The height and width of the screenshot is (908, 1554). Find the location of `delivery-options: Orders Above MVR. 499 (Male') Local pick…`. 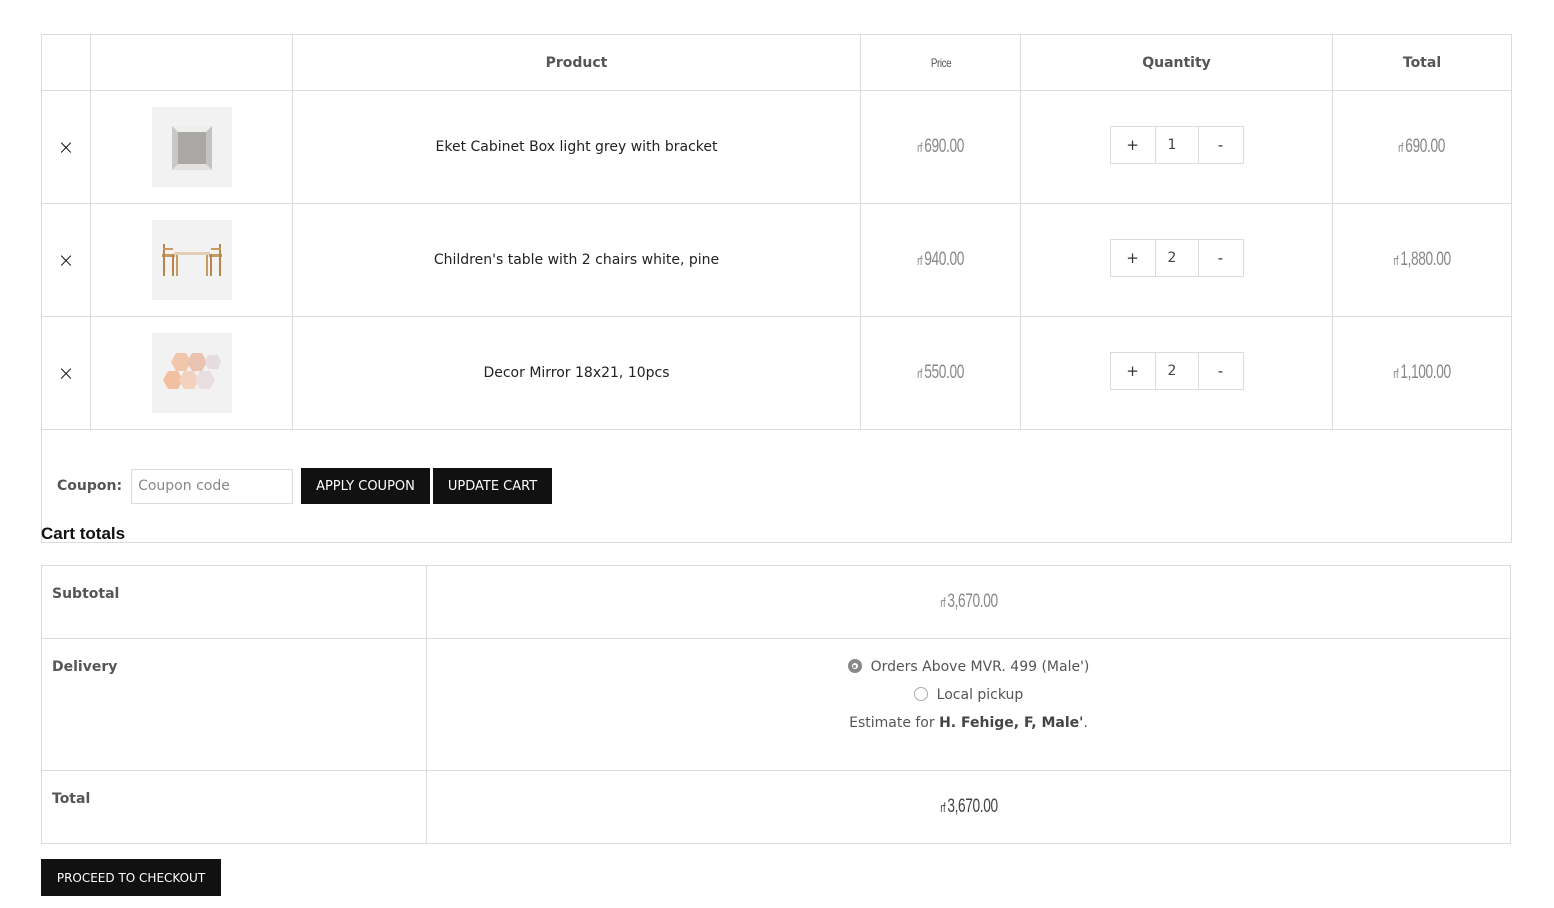

delivery-options: Orders Above MVR. 499 (Male') Local pick… is located at coordinates (968, 681).